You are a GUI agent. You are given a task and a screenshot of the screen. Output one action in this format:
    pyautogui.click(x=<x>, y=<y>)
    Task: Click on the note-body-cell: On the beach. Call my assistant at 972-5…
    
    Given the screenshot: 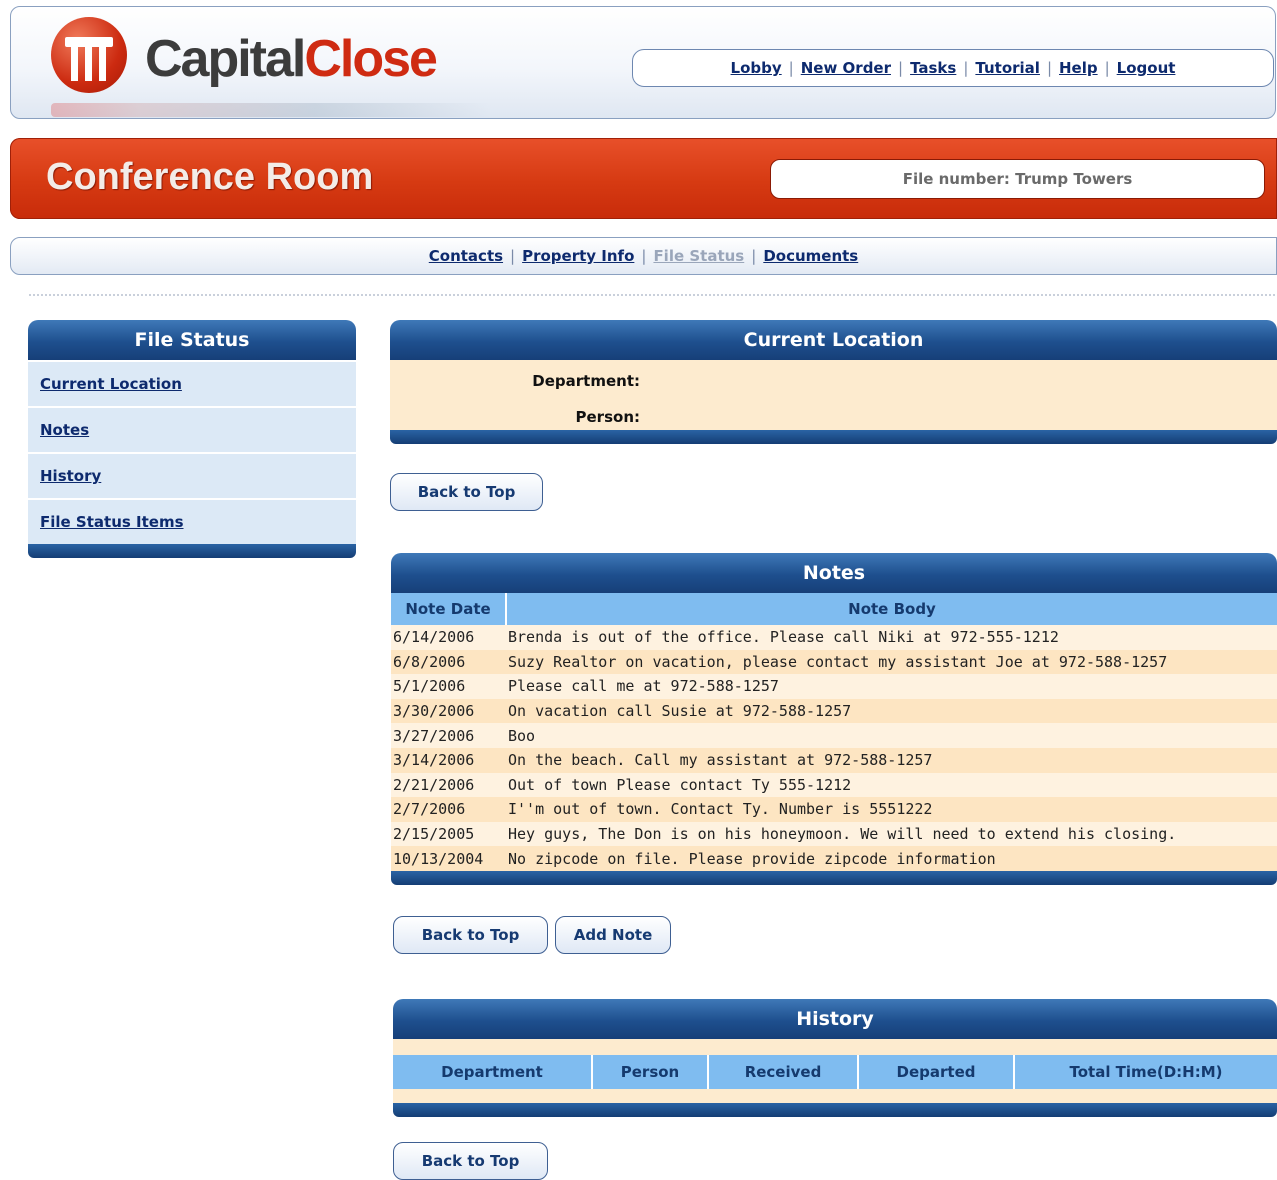 What is the action you would take?
    pyautogui.click(x=891, y=760)
    